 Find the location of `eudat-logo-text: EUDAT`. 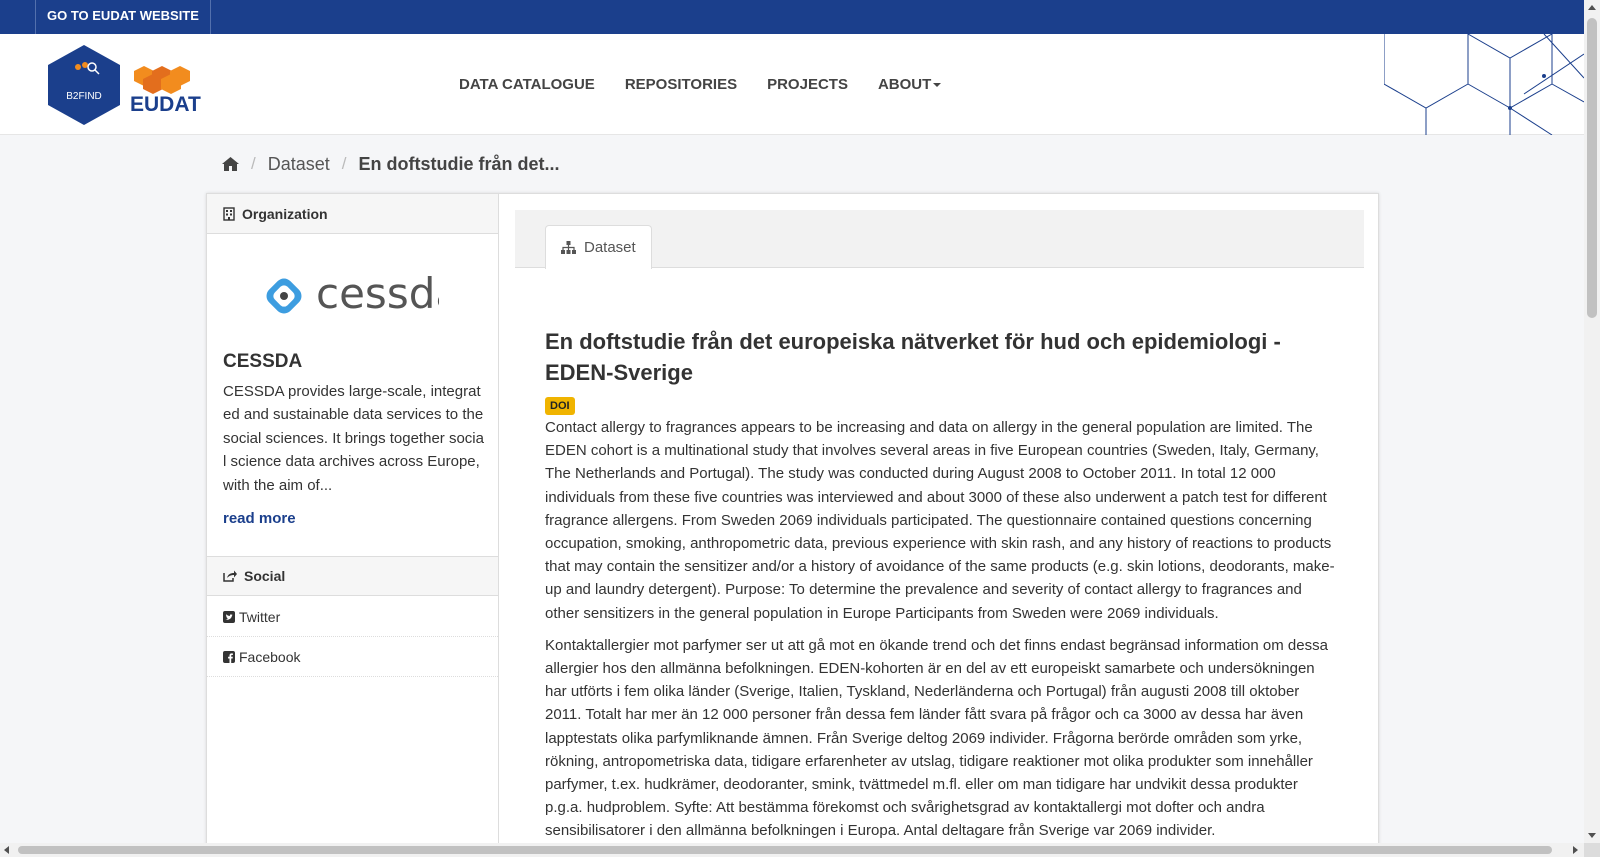

eudat-logo-text: EUDAT is located at coordinates (165, 104).